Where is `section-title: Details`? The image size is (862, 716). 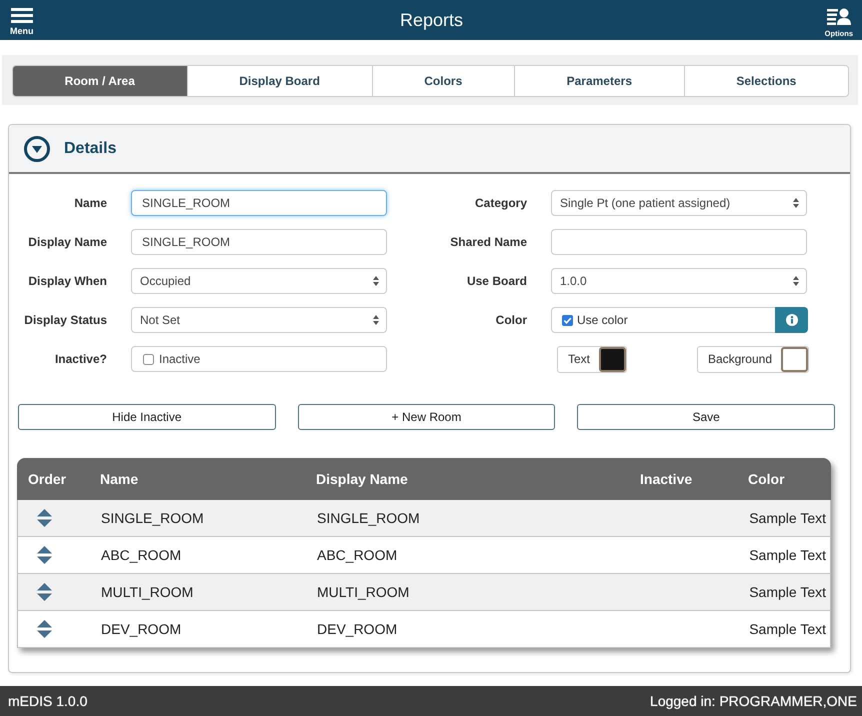
section-title: Details is located at coordinates (90, 149).